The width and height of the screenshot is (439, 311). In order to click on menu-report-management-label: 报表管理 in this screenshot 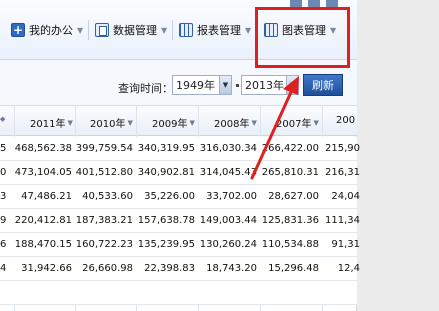, I will do `click(219, 30)`.